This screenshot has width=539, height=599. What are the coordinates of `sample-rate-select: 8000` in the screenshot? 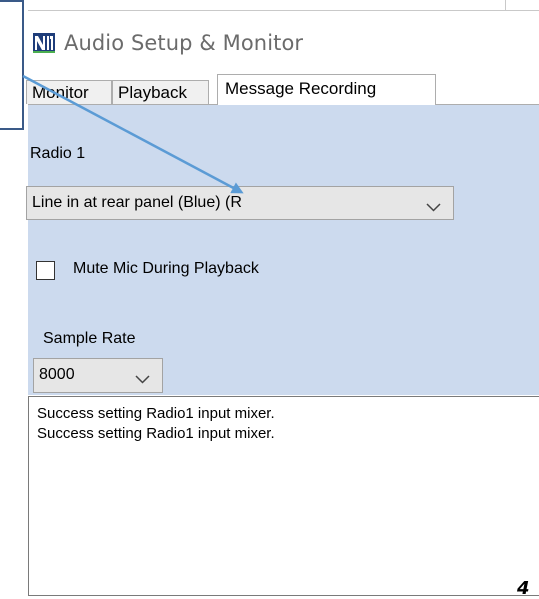 It's located at (98, 375).